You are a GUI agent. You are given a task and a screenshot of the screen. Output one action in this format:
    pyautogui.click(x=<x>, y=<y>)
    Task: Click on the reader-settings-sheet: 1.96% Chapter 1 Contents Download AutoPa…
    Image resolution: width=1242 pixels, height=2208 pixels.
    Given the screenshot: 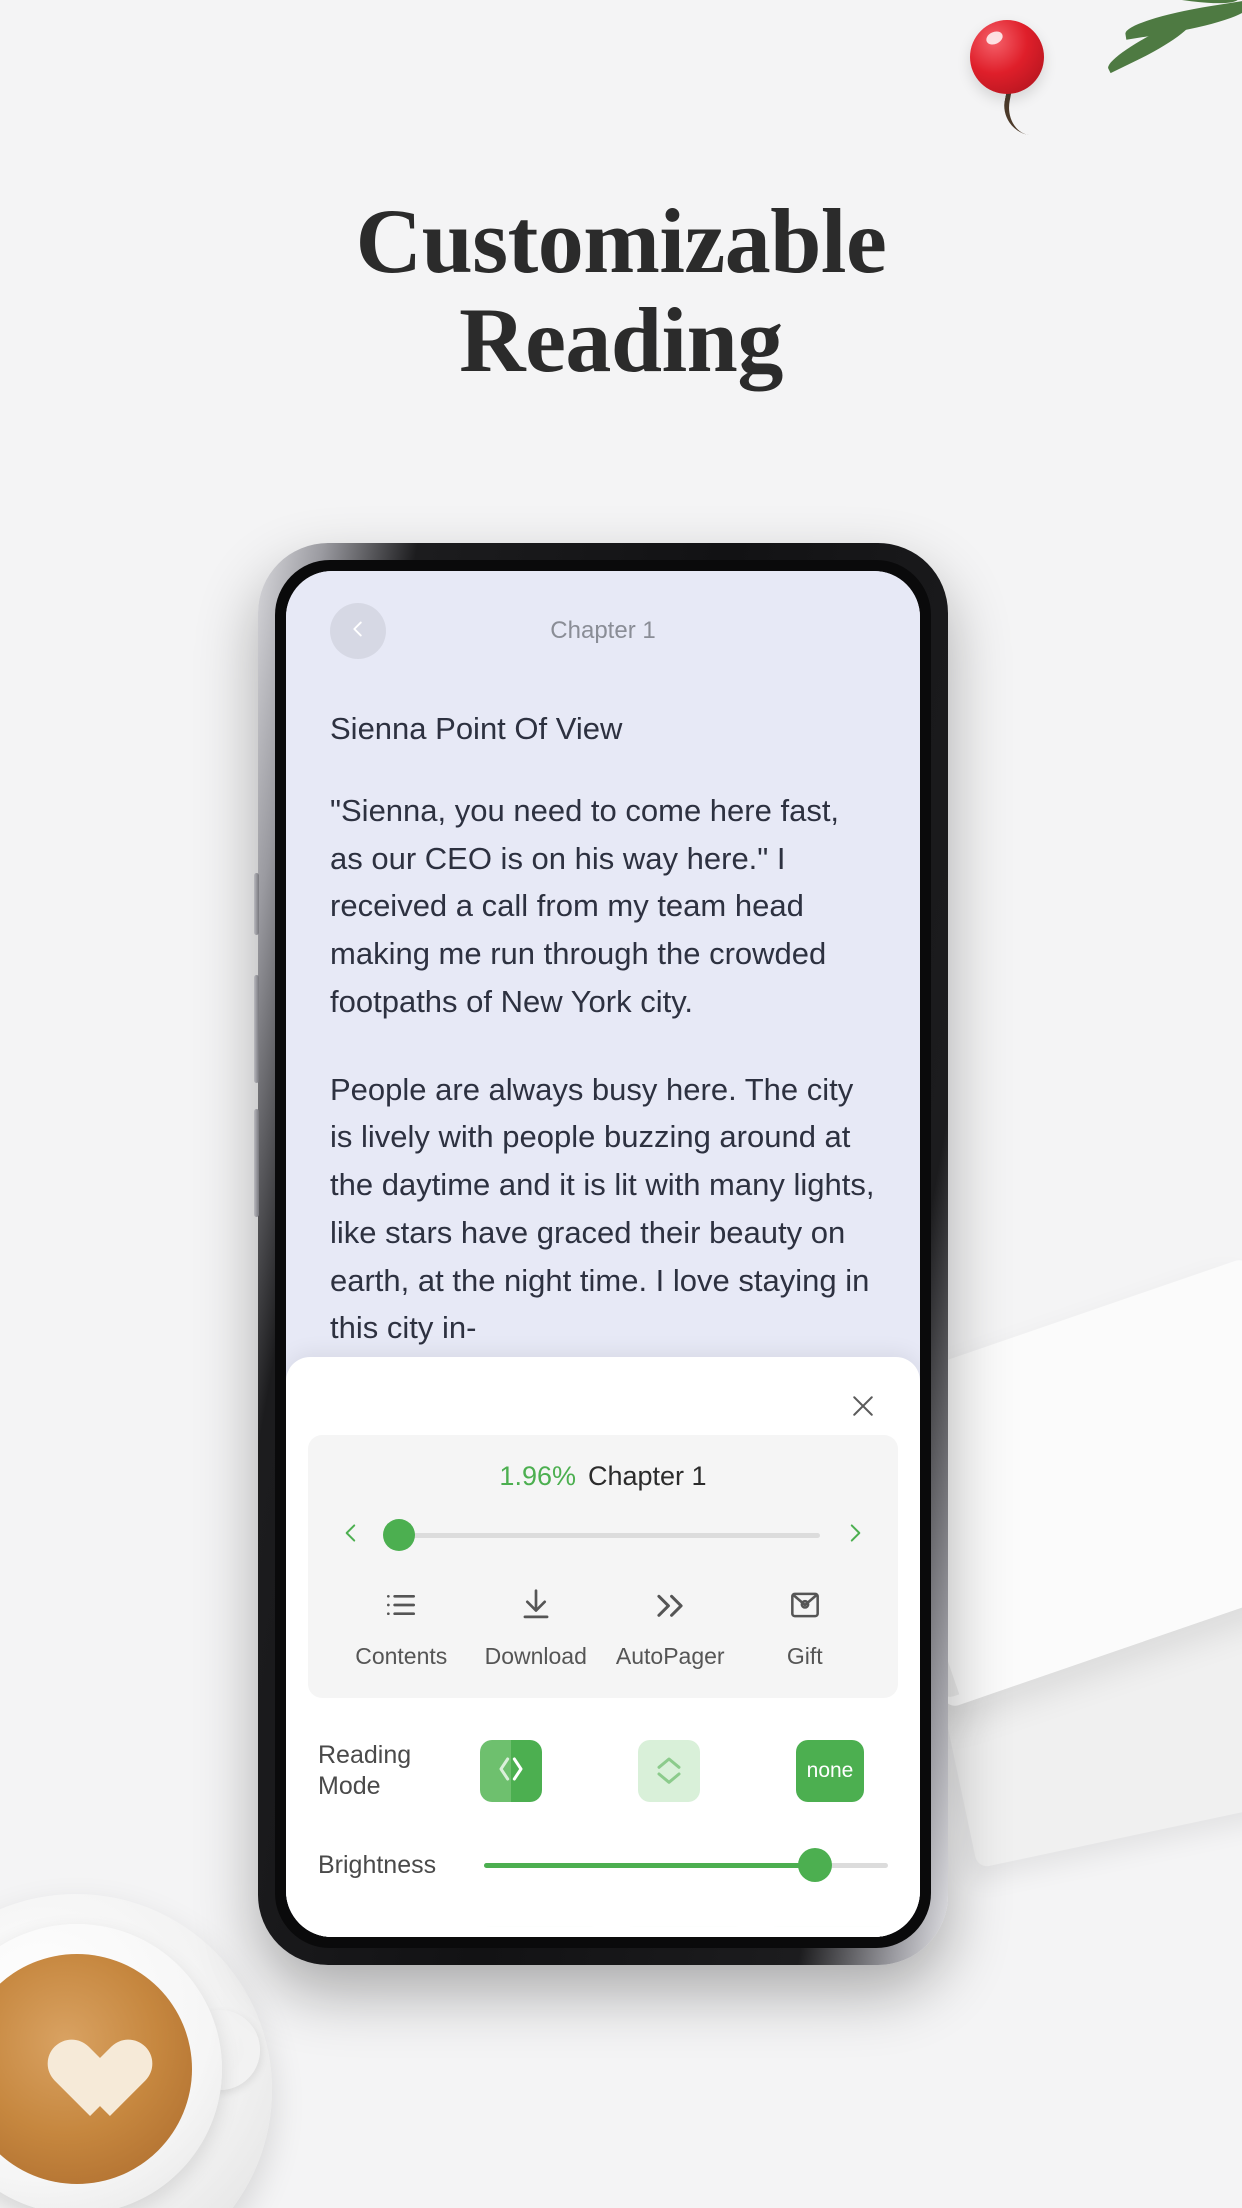 What is the action you would take?
    pyautogui.click(x=603, y=1647)
    